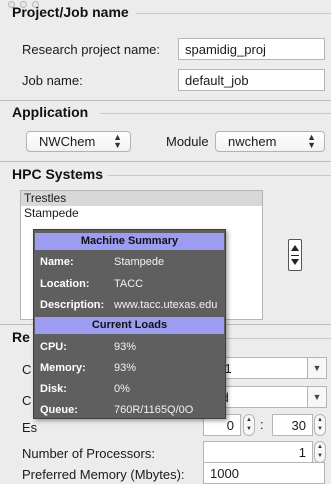 The image size is (331, 484). I want to click on list-item-trestles: Trestles, so click(141, 198).